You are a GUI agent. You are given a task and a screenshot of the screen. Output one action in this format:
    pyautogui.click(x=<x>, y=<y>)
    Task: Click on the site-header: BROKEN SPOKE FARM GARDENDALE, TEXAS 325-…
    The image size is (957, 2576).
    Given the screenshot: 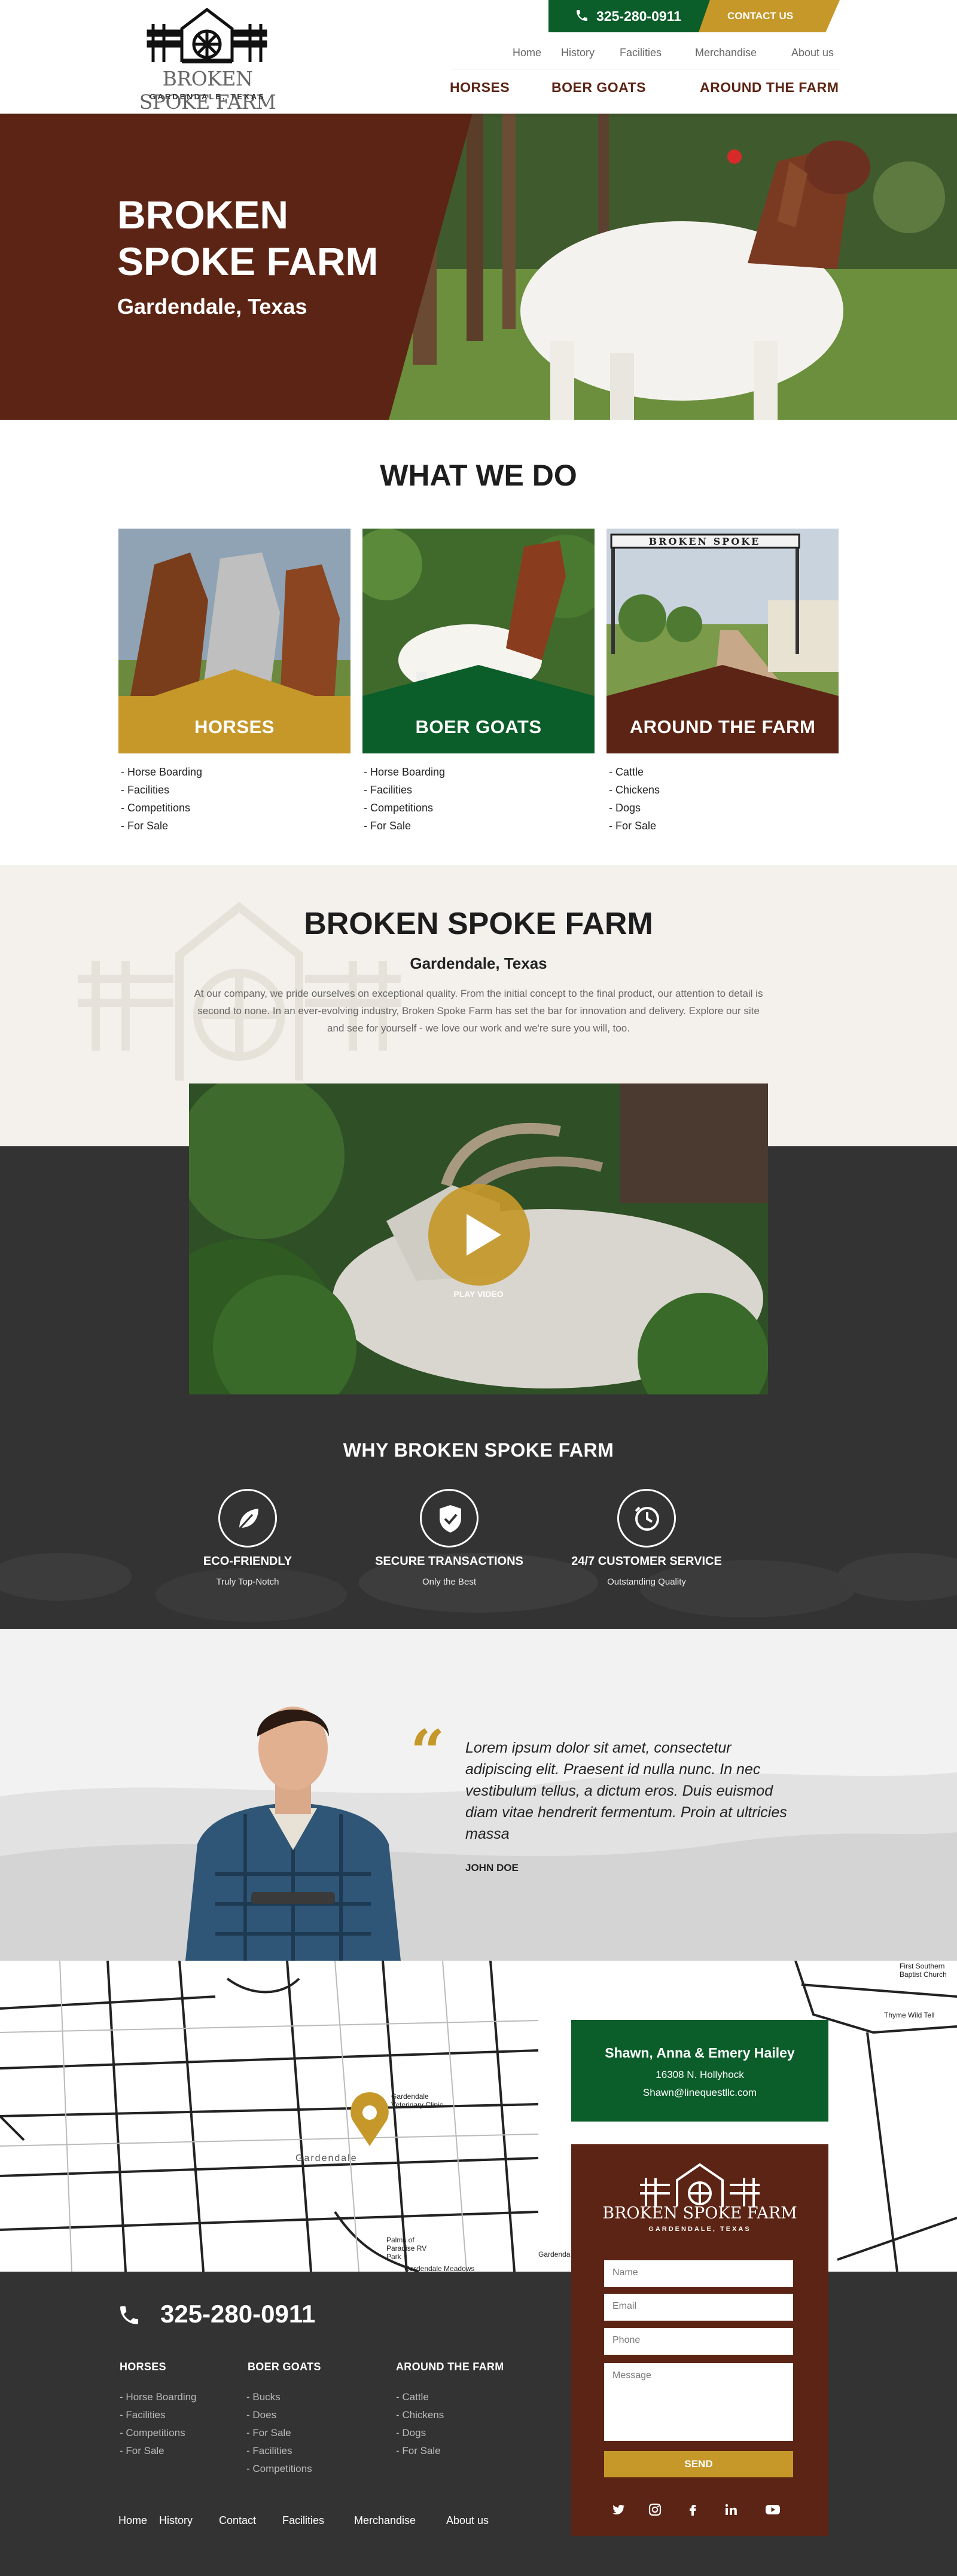 What is the action you would take?
    pyautogui.click(x=478, y=57)
    